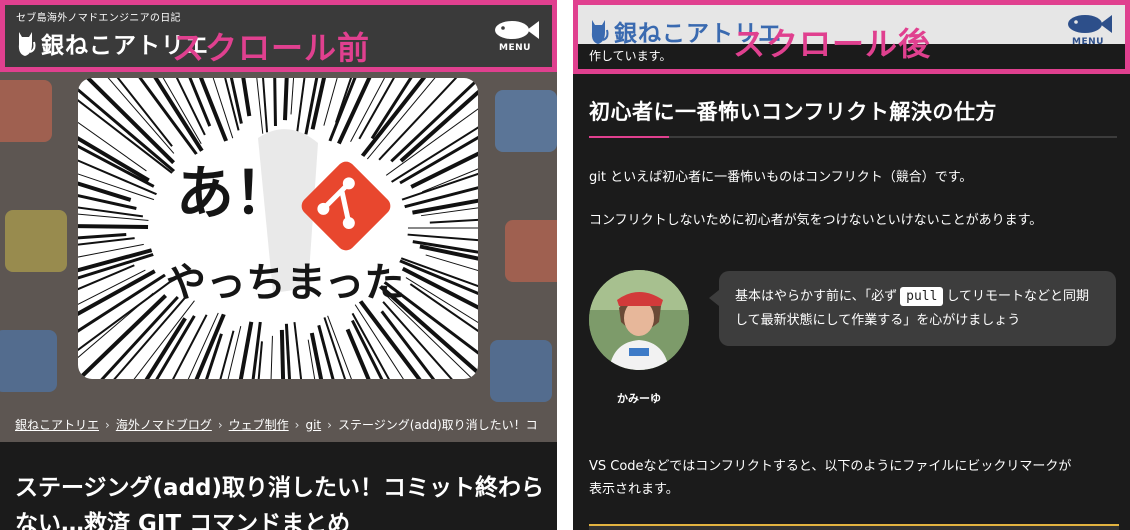  I want to click on hero-text-line1: あ！, so click(234, 193).